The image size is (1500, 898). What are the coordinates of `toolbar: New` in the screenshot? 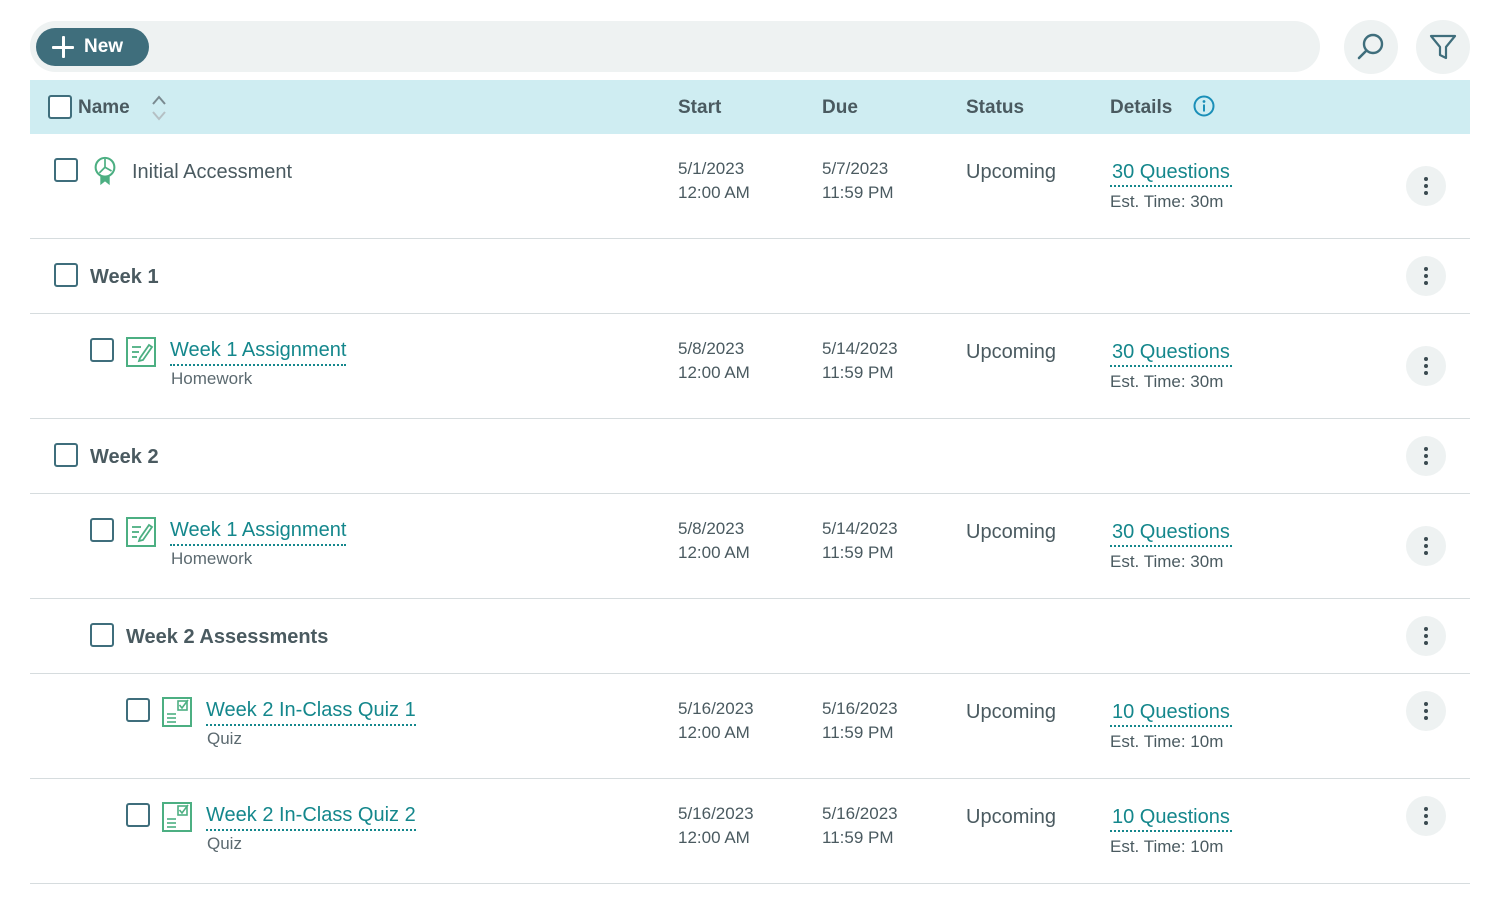 It's located at (675, 46).